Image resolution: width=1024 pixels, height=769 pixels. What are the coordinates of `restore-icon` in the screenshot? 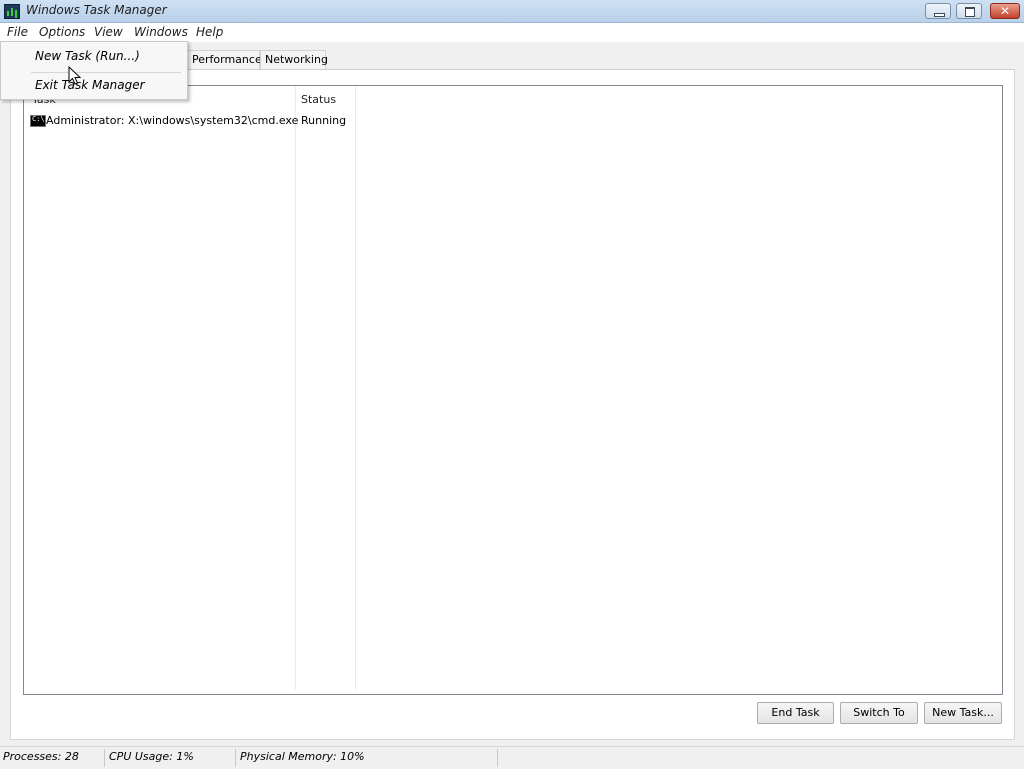 It's located at (970, 12).